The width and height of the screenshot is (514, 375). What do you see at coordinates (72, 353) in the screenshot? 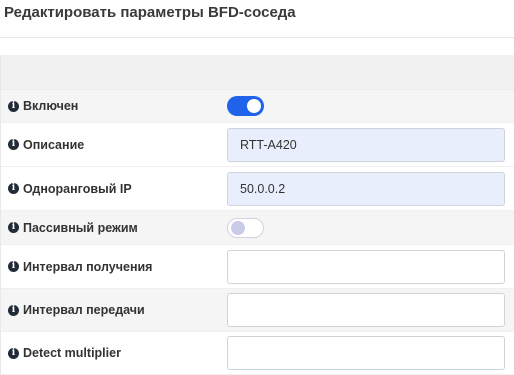
I see `detect-multiplier-label-text: Detect multiplier` at bounding box center [72, 353].